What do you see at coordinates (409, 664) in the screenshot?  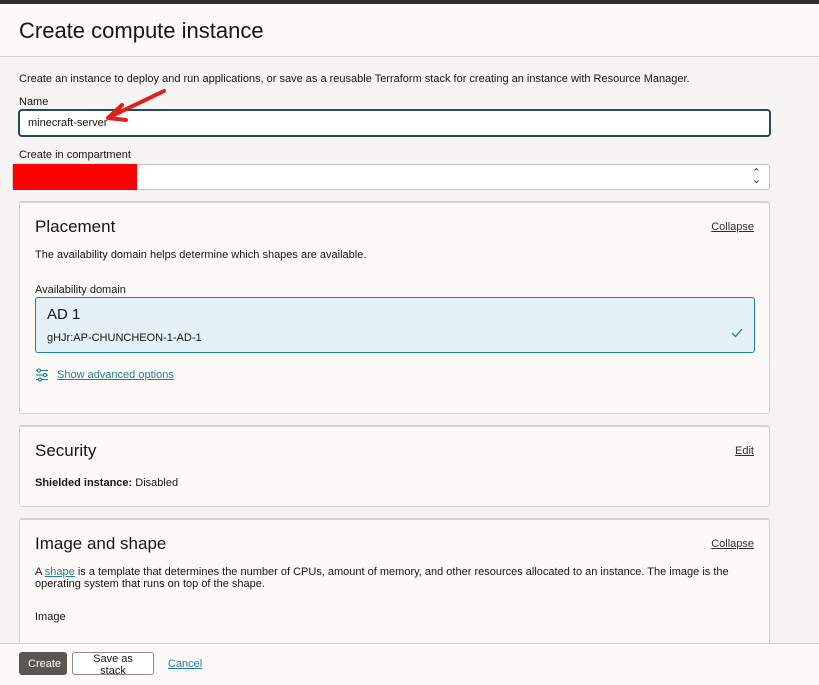 I see `footer-bar: Create Save as stack Cancel` at bounding box center [409, 664].